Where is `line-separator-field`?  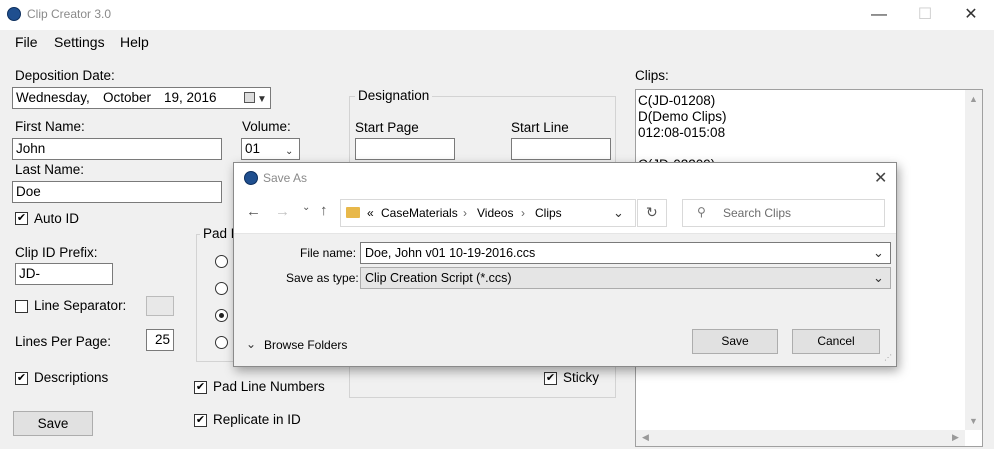
line-separator-field is located at coordinates (160, 306).